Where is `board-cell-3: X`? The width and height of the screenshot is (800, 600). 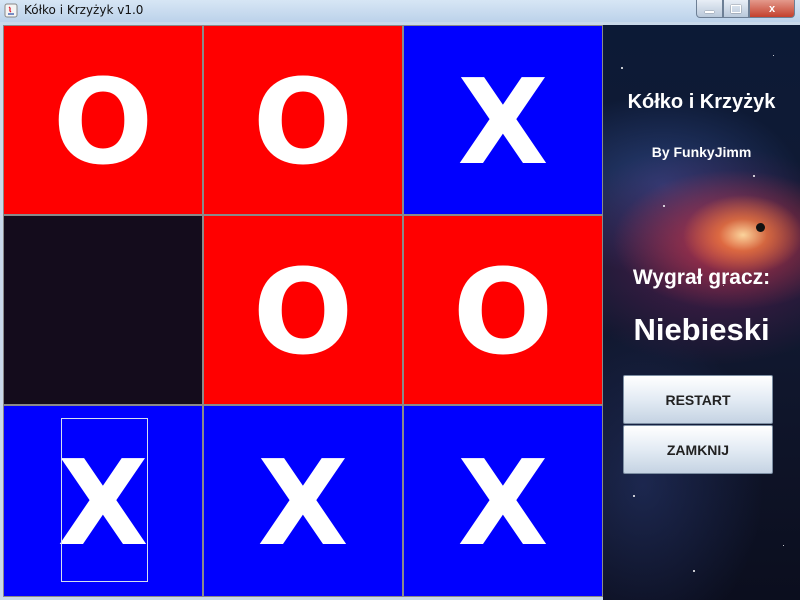
board-cell-3: X is located at coordinates (503, 120).